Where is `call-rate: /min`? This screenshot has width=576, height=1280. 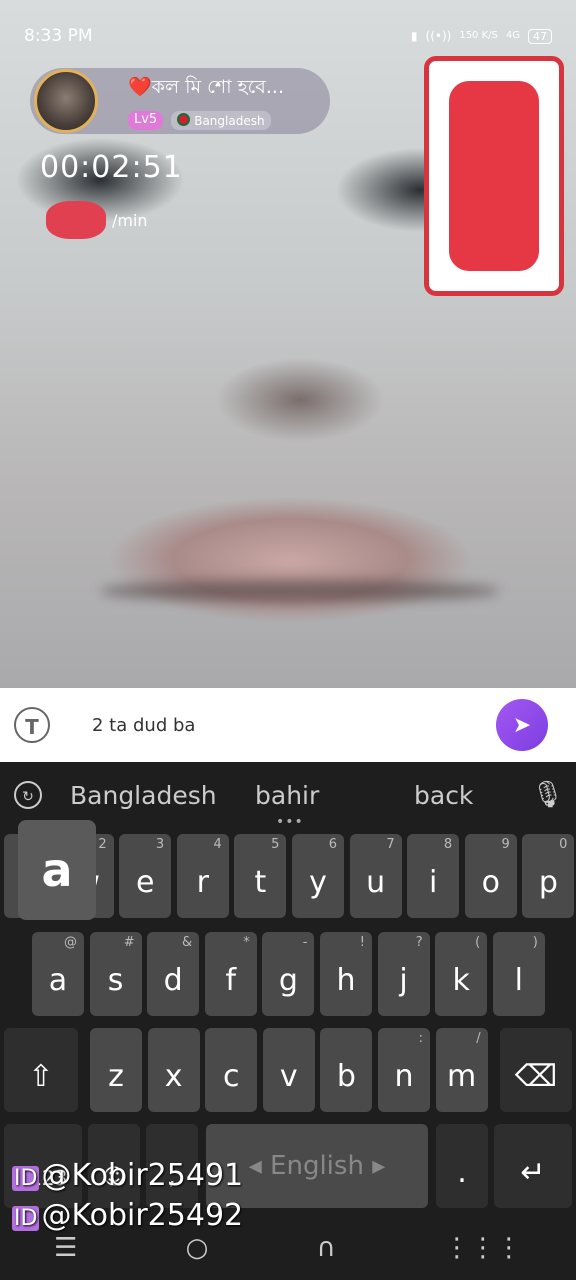 call-rate: /min is located at coordinates (97, 220).